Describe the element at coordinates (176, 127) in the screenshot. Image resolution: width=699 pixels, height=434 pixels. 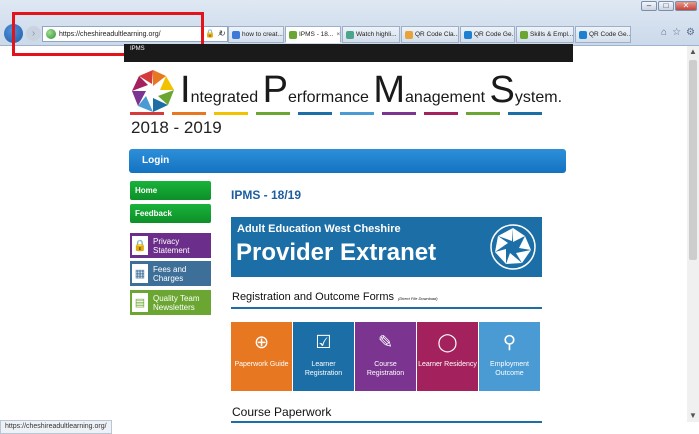
I see `year-label: 2018 - 2019` at that location.